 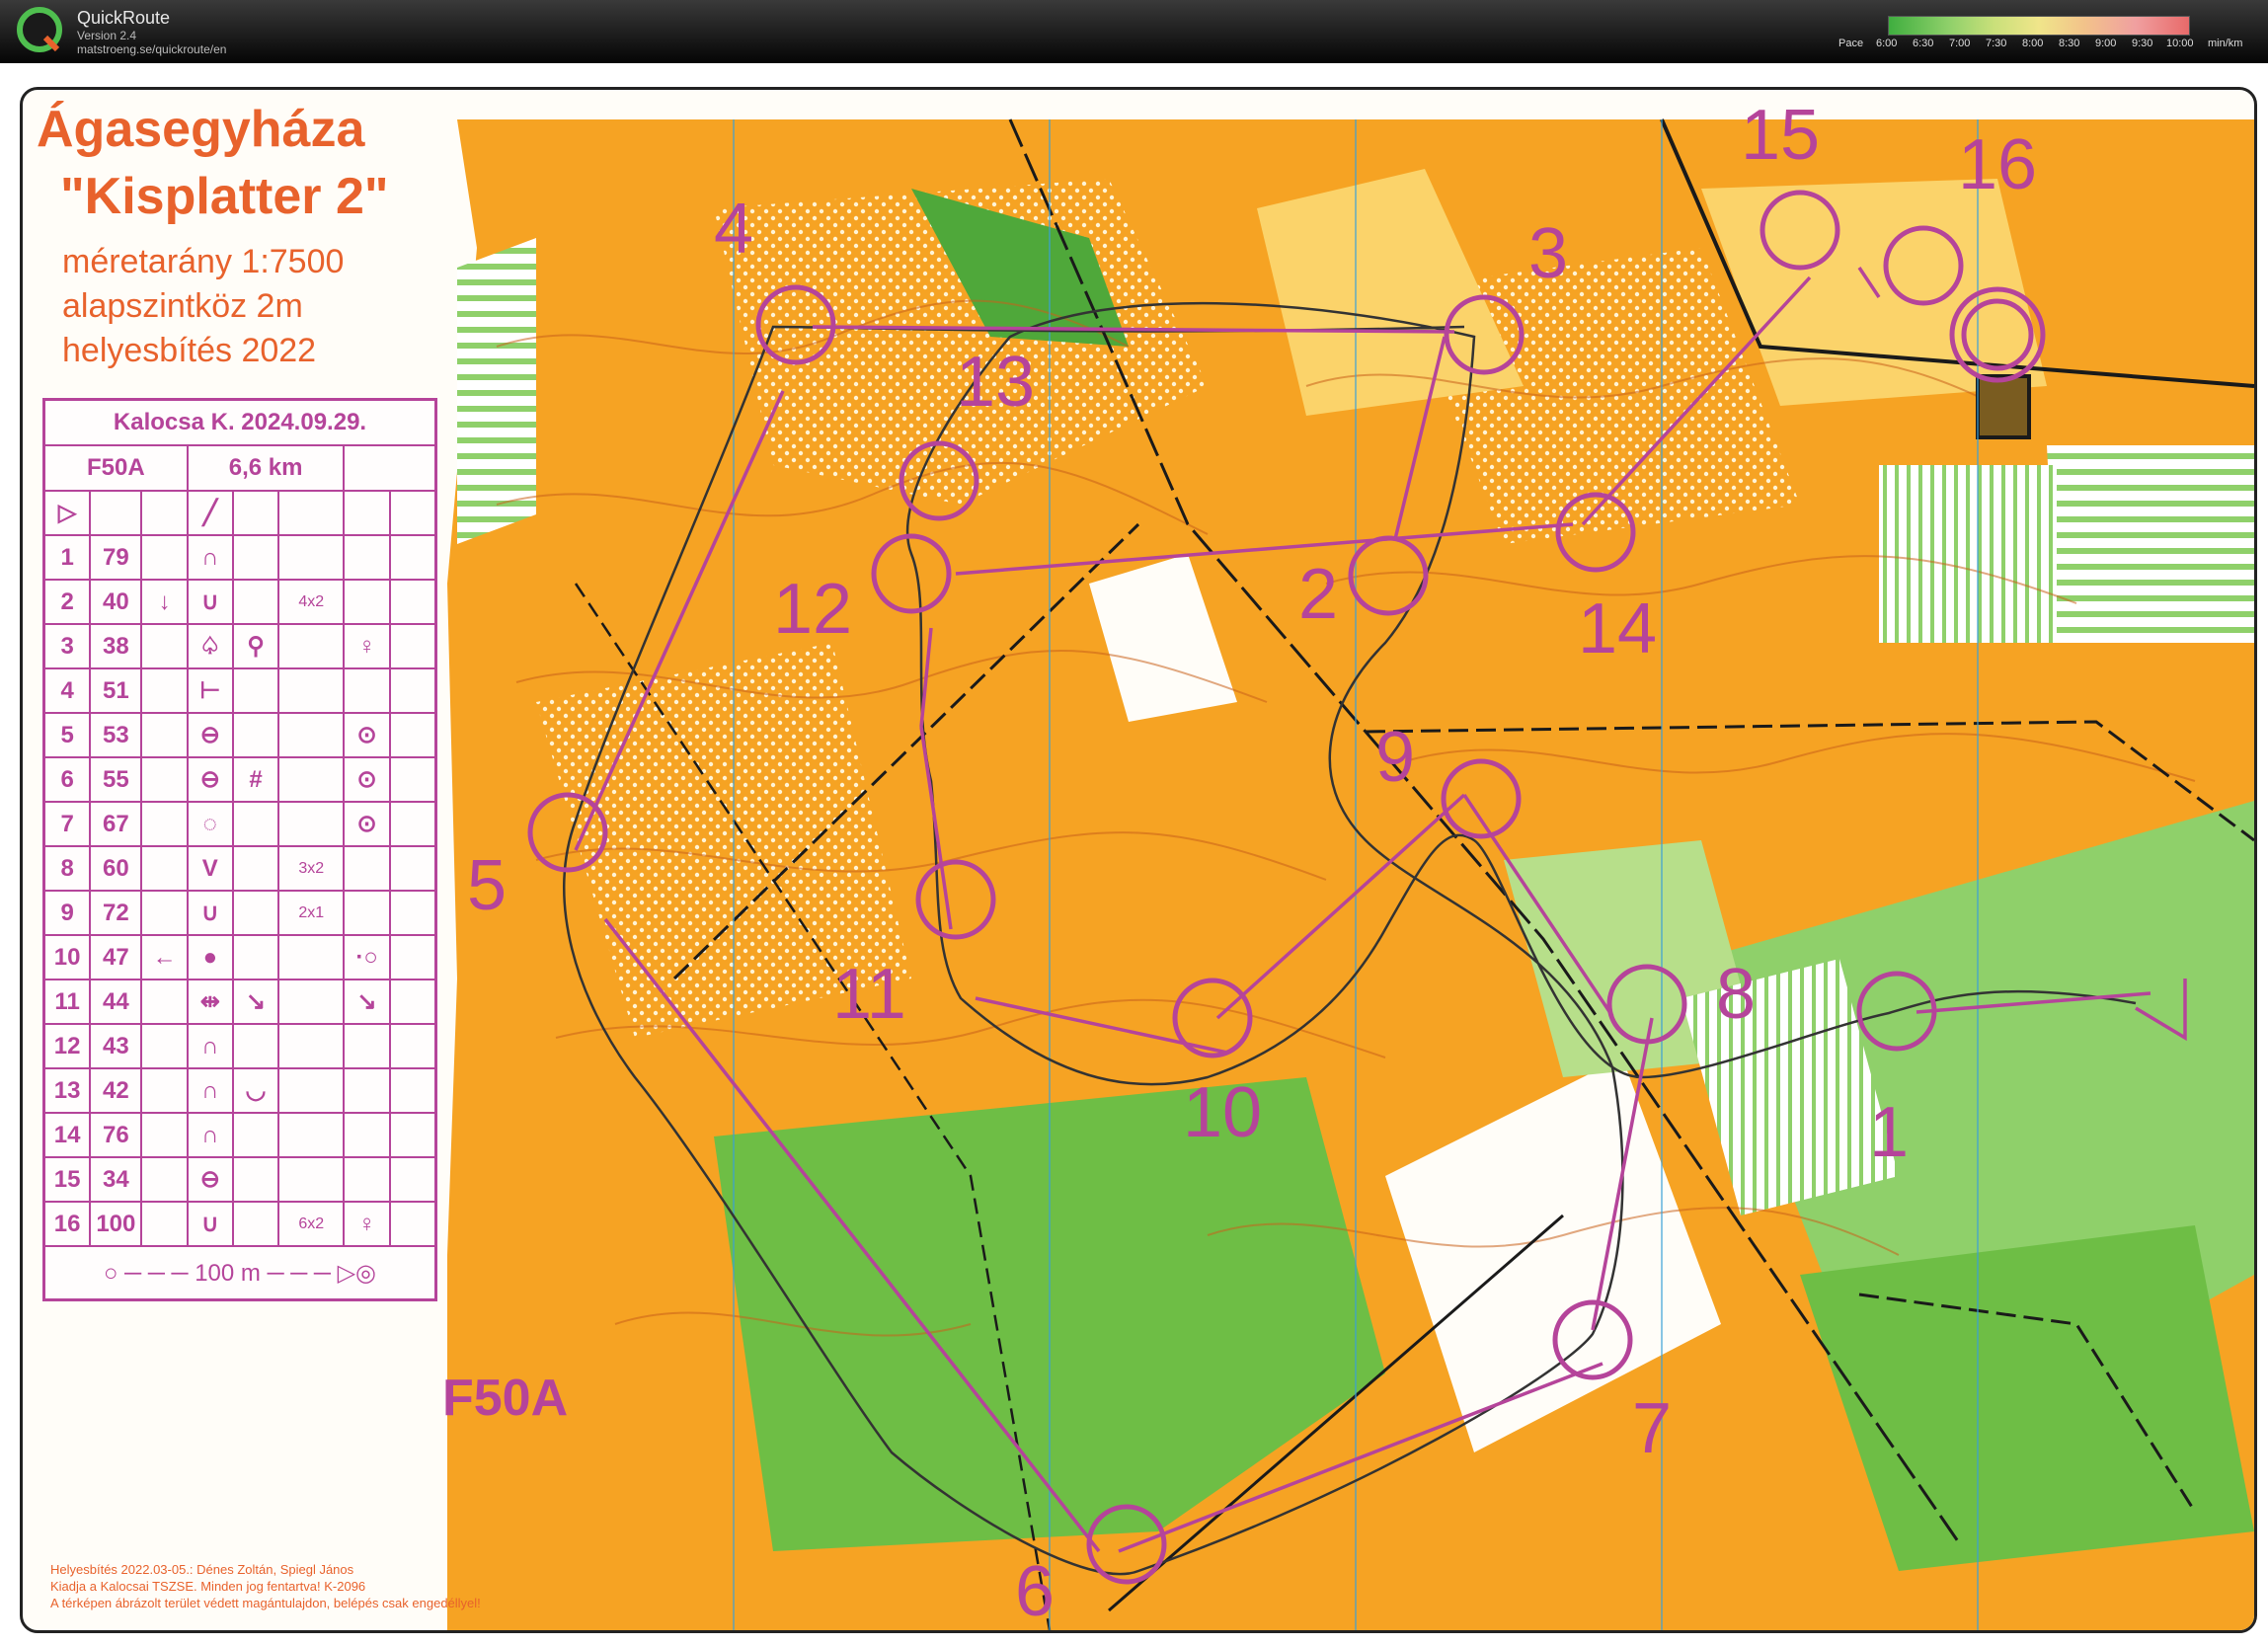 What do you see at coordinates (210, 824) in the screenshot?
I see `feature-symbol: ◌` at bounding box center [210, 824].